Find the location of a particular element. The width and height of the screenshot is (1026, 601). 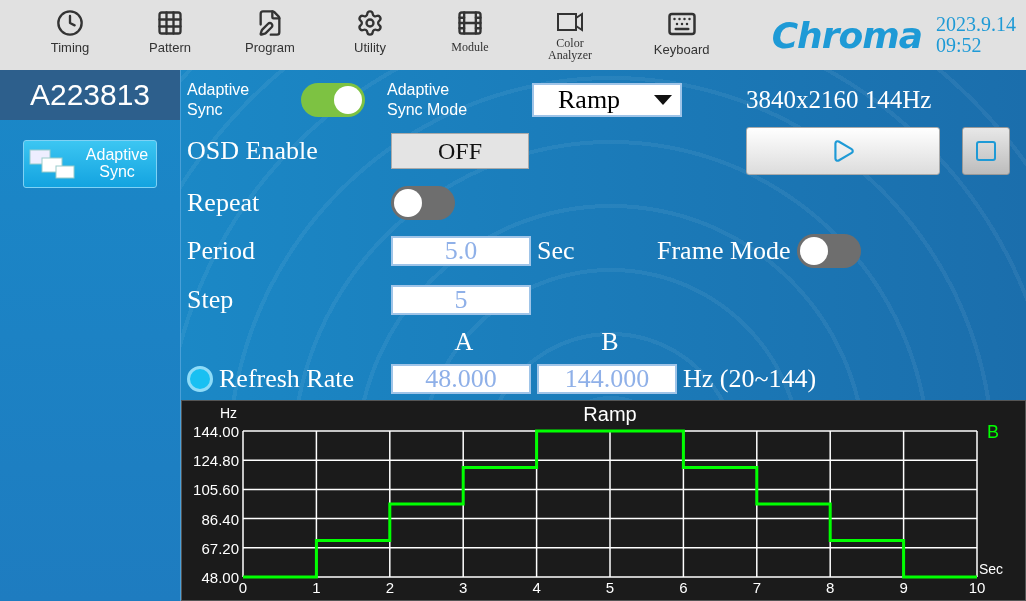

play-button is located at coordinates (843, 151).